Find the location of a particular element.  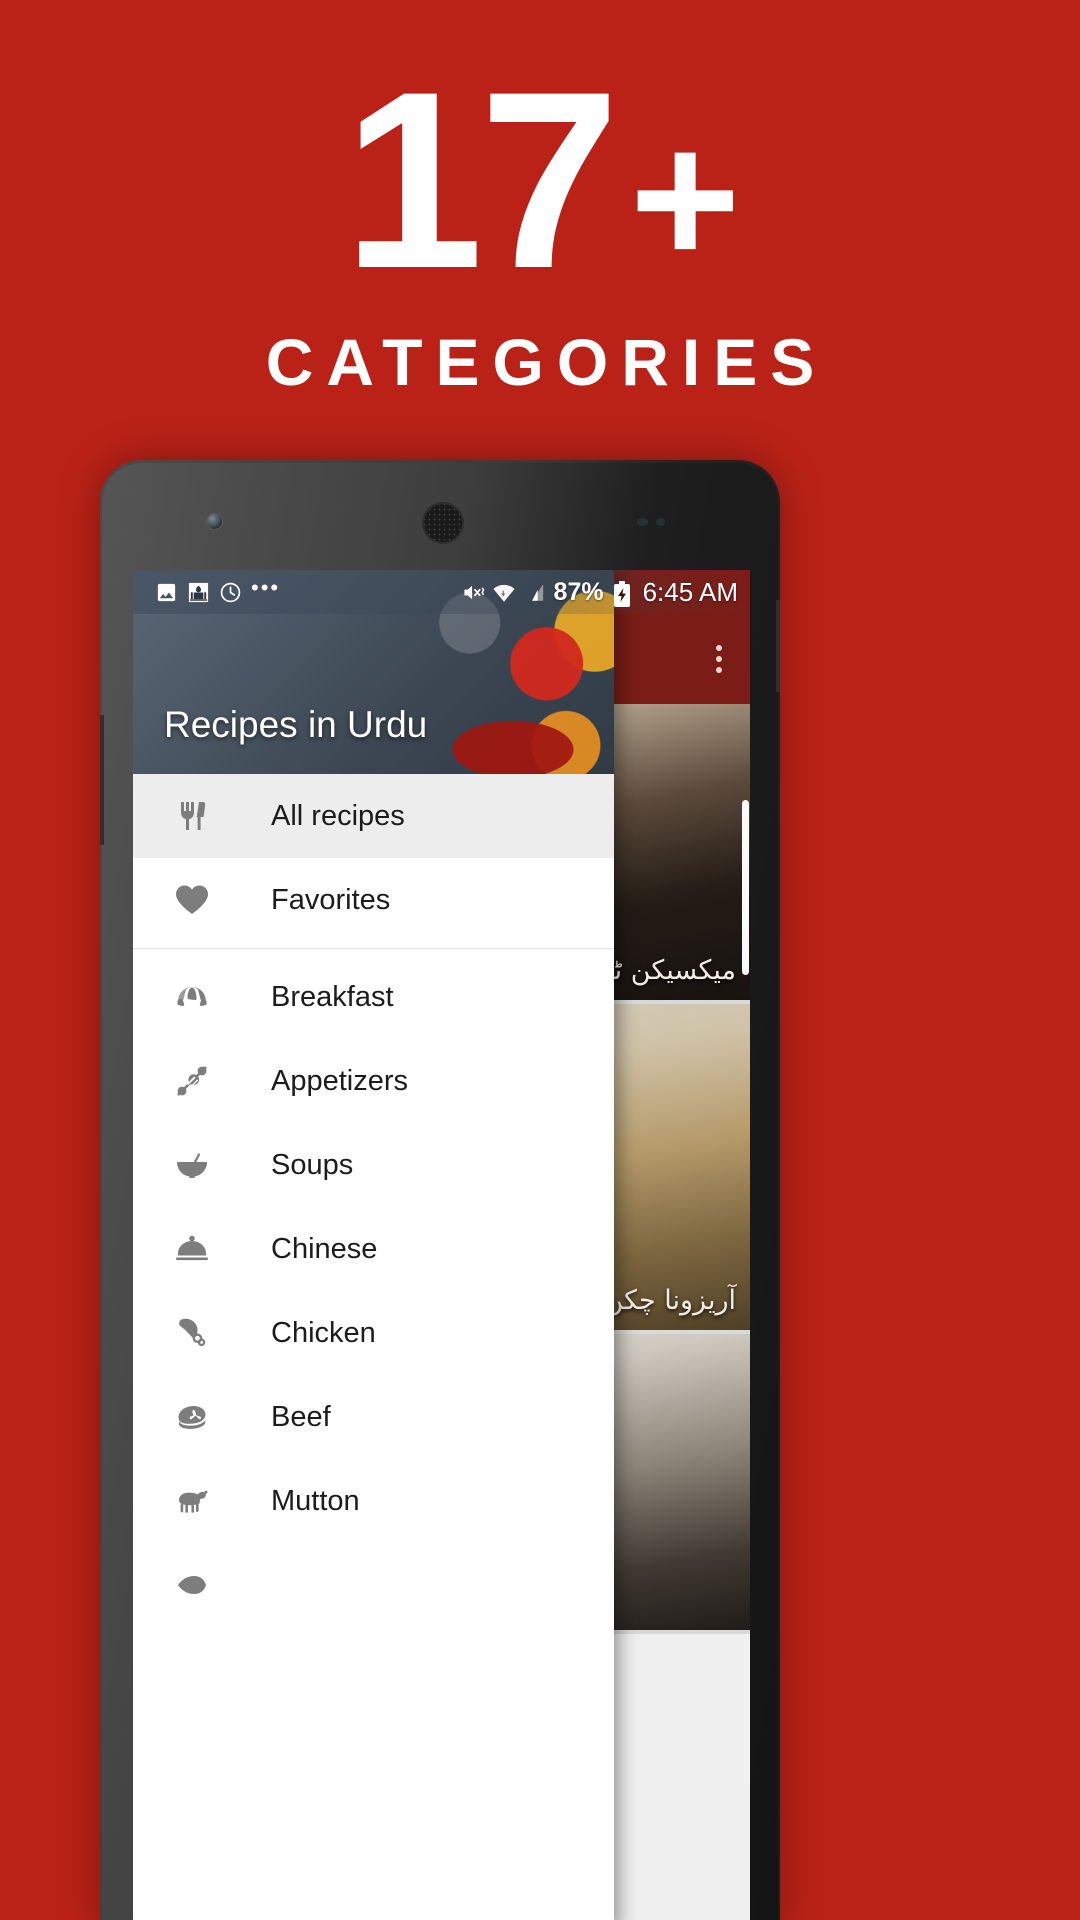

sidebar-item-appetizers: Appetizers is located at coordinates (373, 1081).